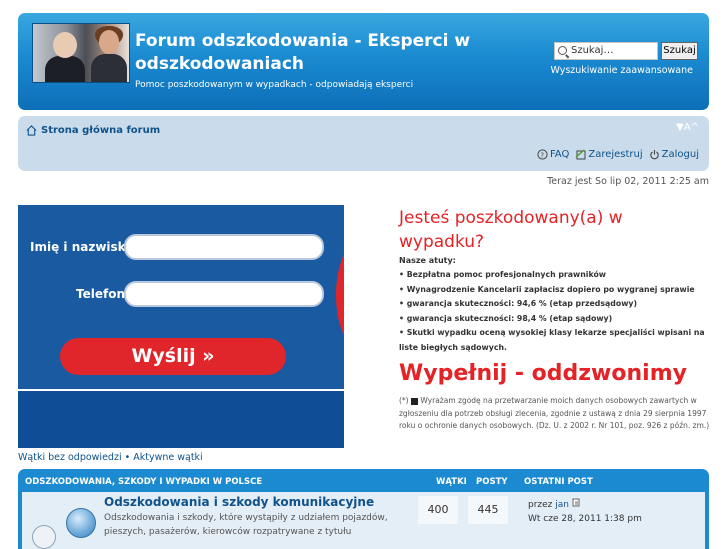 This screenshot has height=549, width=727. What do you see at coordinates (540, 505) in the screenshot?
I see `last-post-by: przez` at bounding box center [540, 505].